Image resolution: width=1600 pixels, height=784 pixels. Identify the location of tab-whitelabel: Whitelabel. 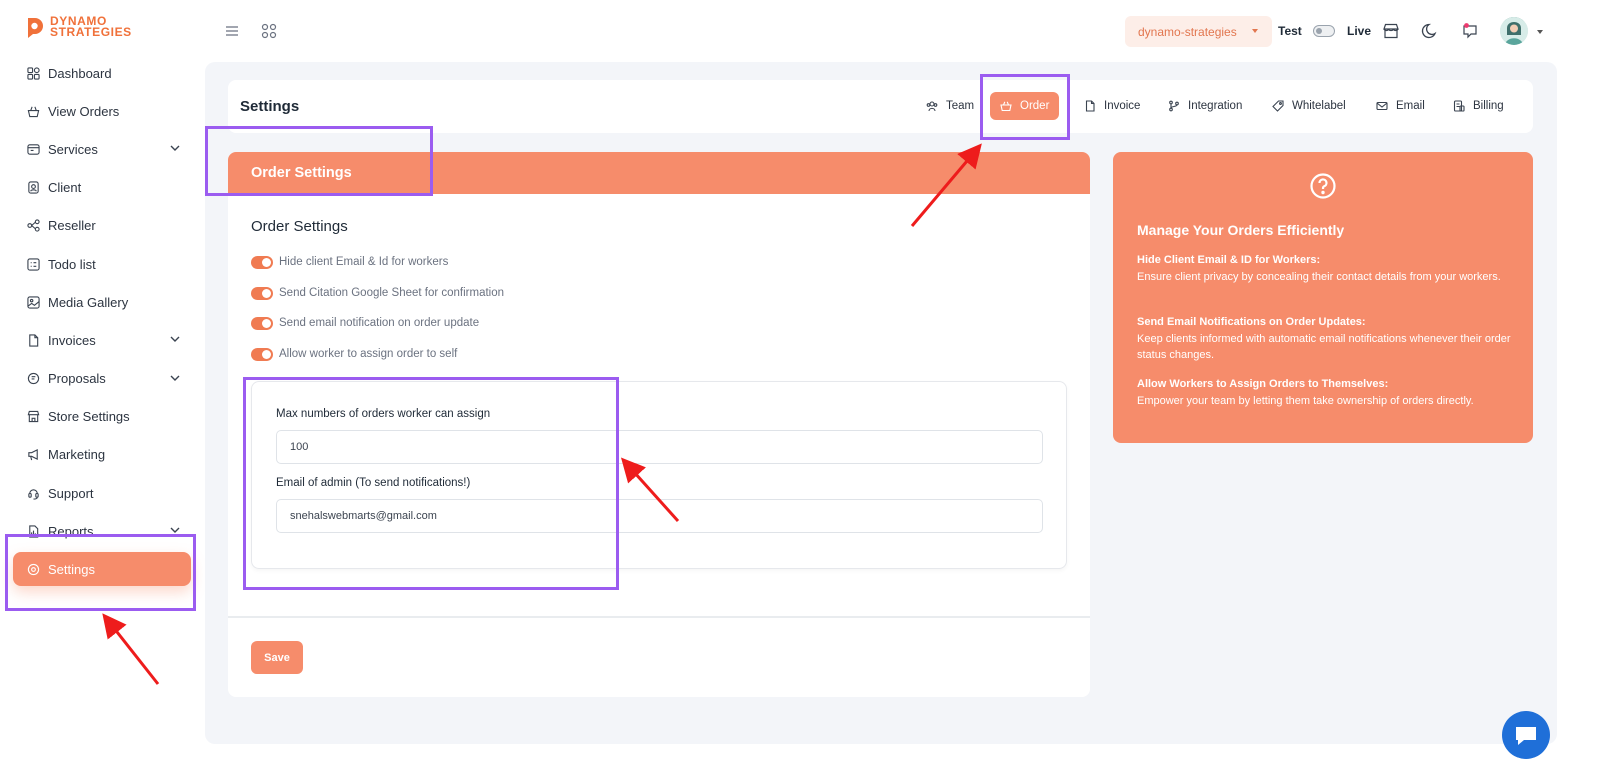
(1309, 106).